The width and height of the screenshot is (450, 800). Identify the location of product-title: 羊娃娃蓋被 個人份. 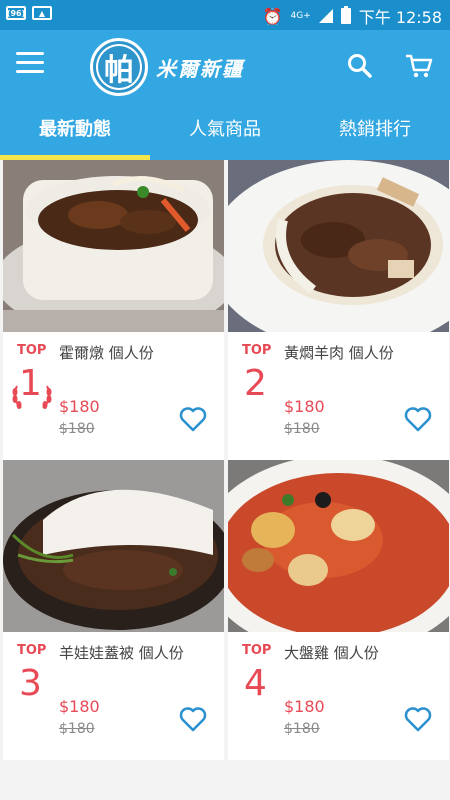
(121, 652).